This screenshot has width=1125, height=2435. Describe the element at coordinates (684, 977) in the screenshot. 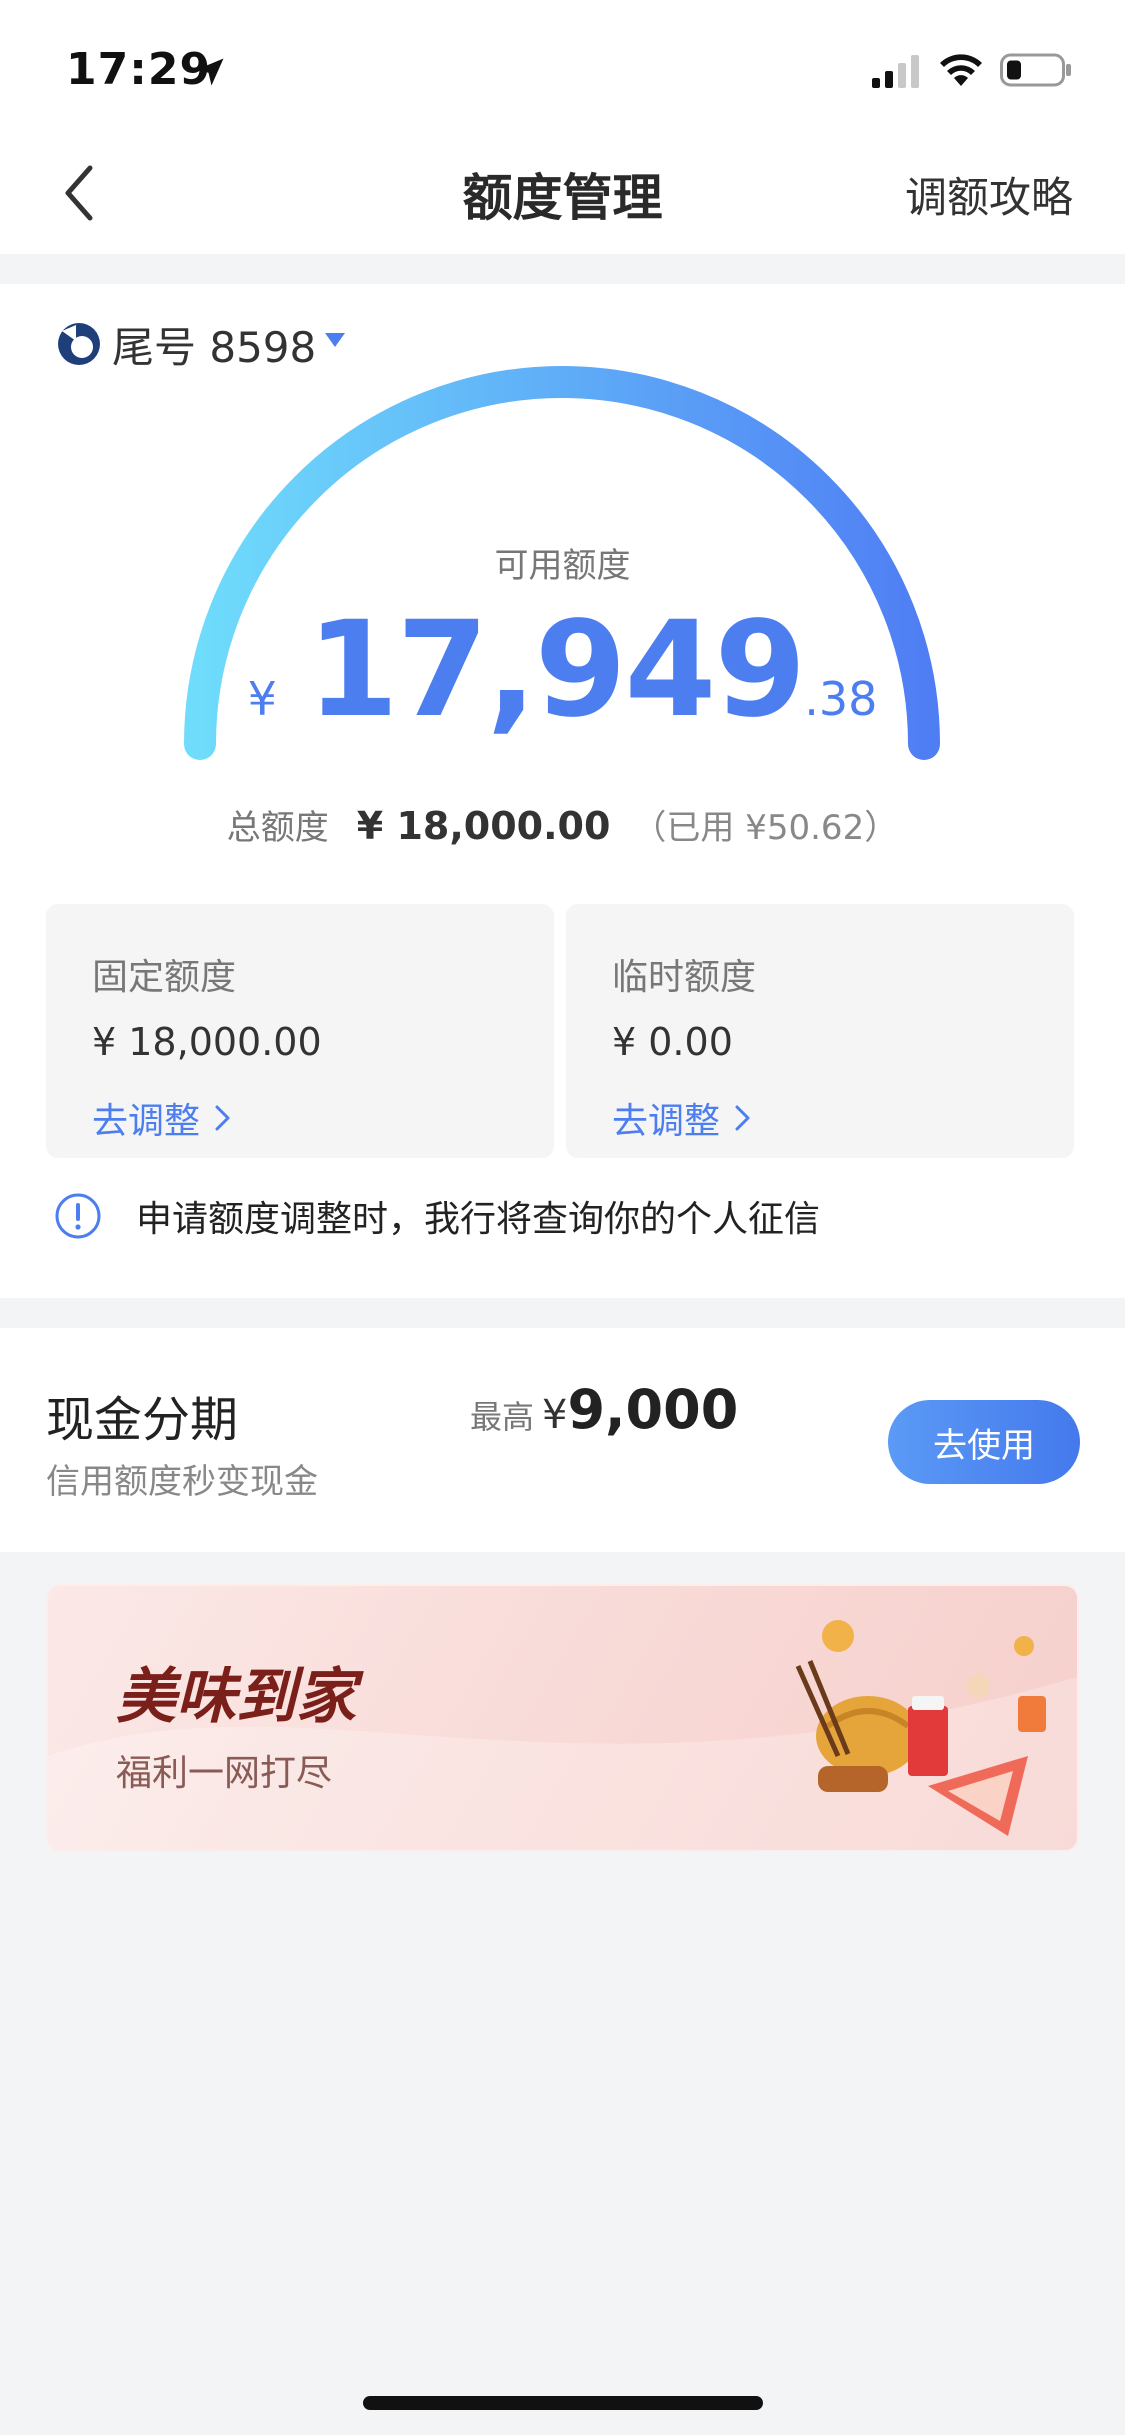

I see `temporary-quota-label: 临时额度` at that location.